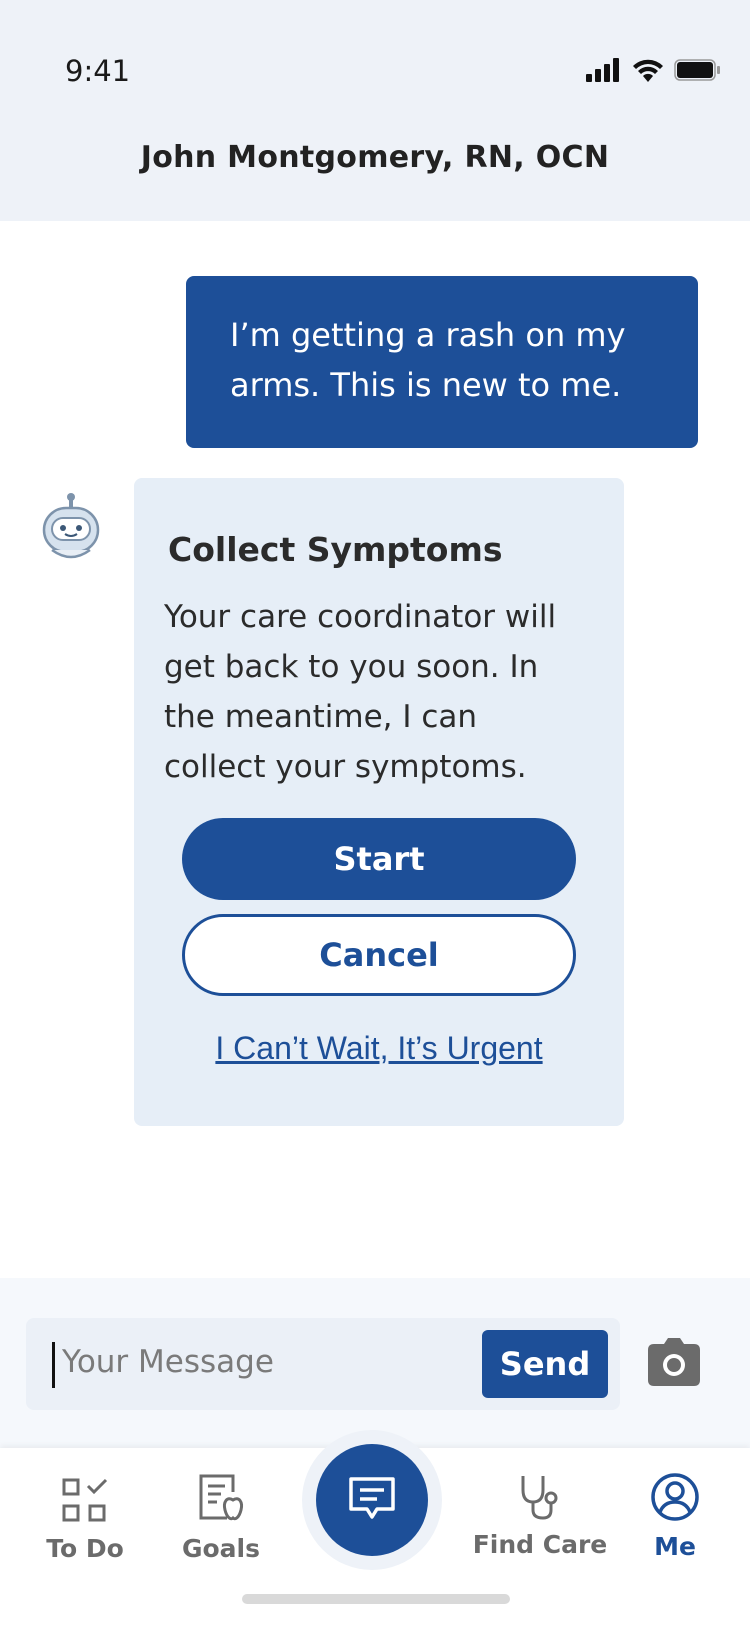 This screenshot has width=750, height=1634. Describe the element at coordinates (674, 1362) in the screenshot. I see `camera-icon` at that location.